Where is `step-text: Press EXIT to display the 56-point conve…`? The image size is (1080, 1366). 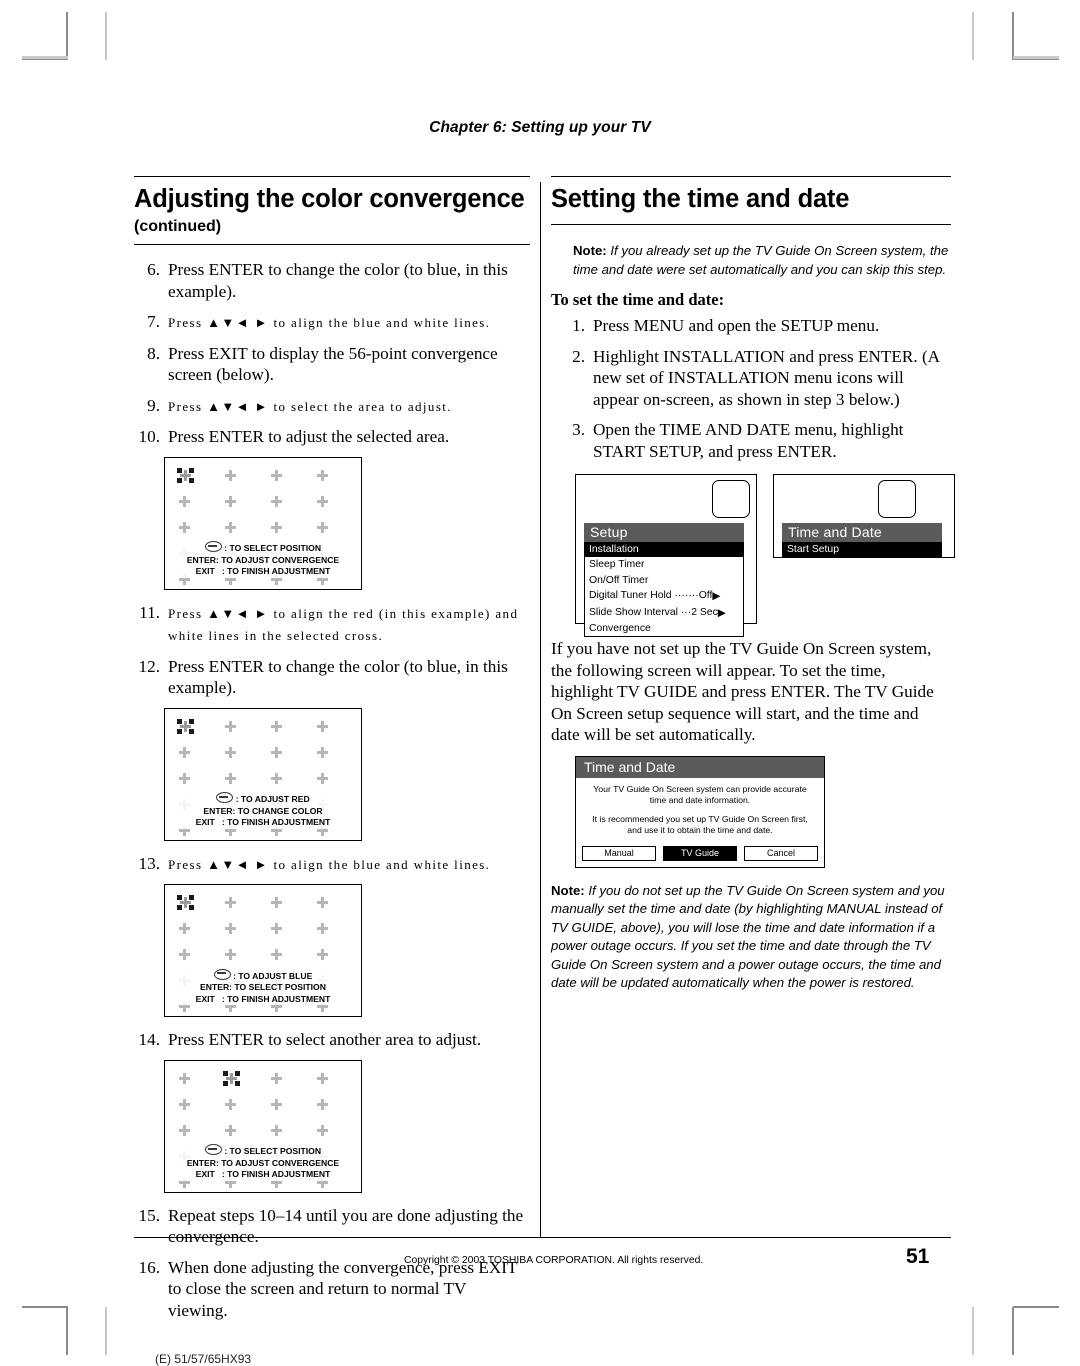 step-text: Press EXIT to display the 56-point conve… is located at coordinates (333, 364).